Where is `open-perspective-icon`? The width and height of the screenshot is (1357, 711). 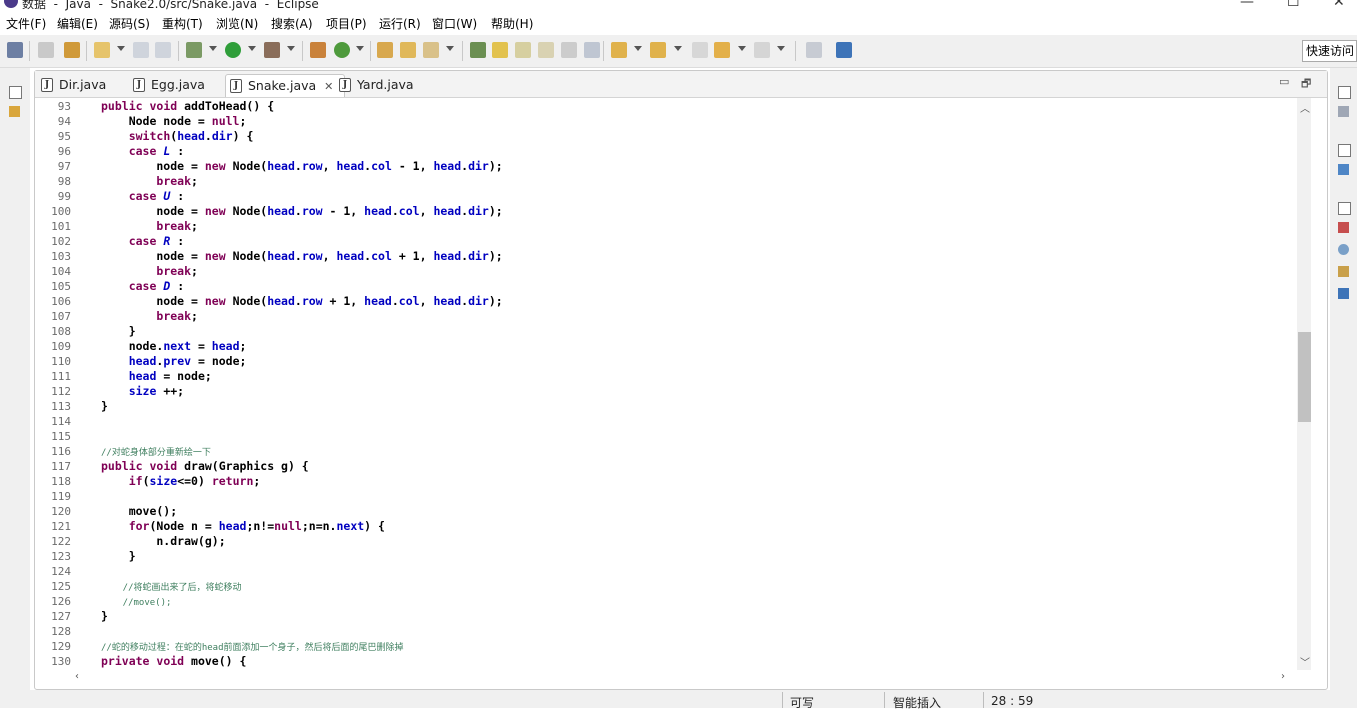
open-perspective-icon is located at coordinates (814, 50).